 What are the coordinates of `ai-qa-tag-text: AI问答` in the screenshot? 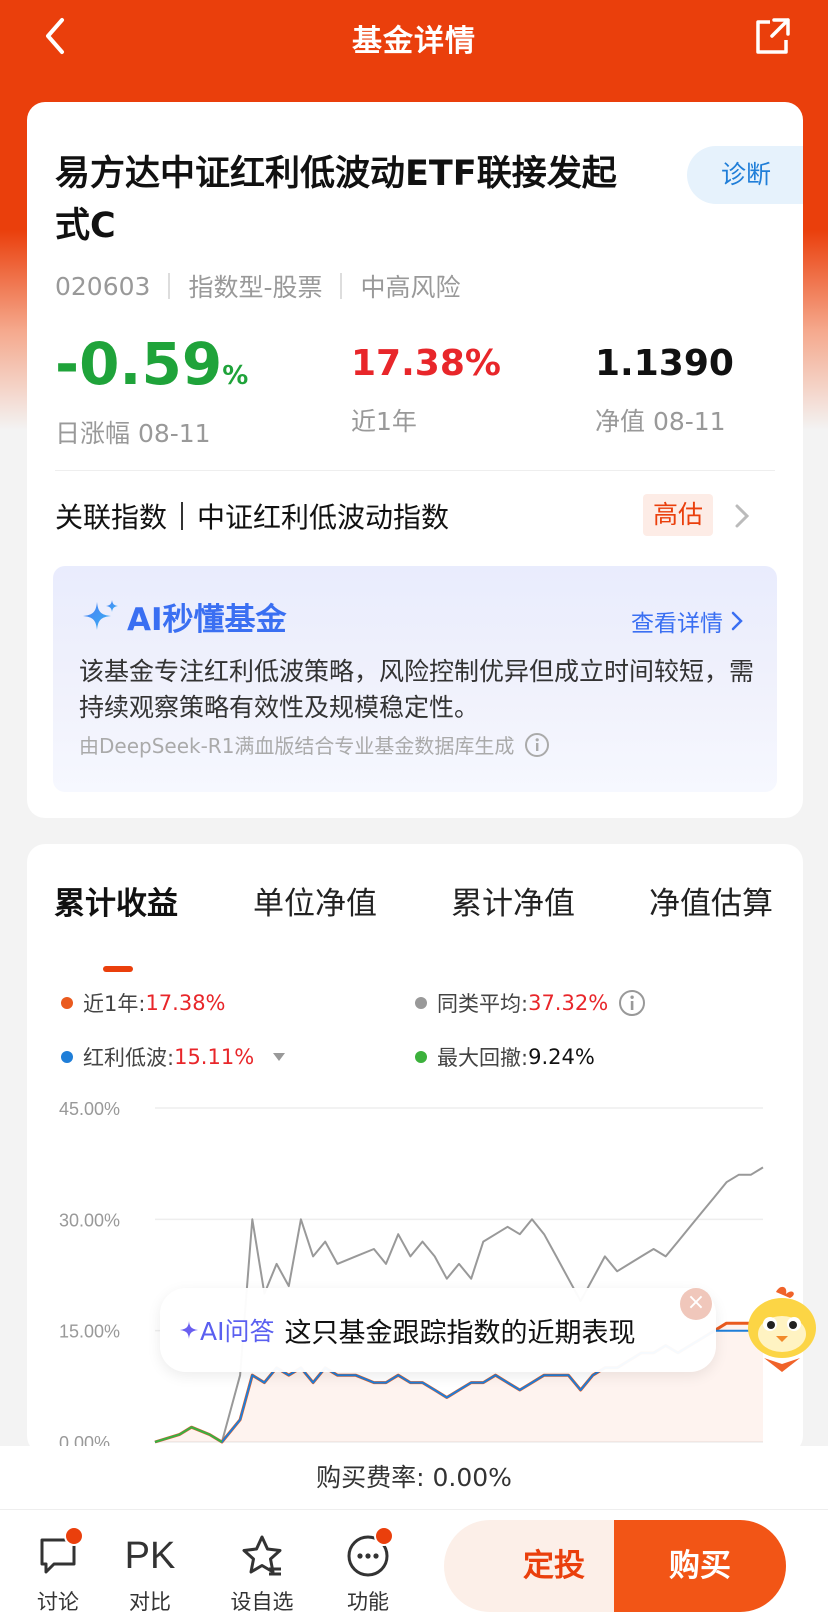 It's located at (237, 1331).